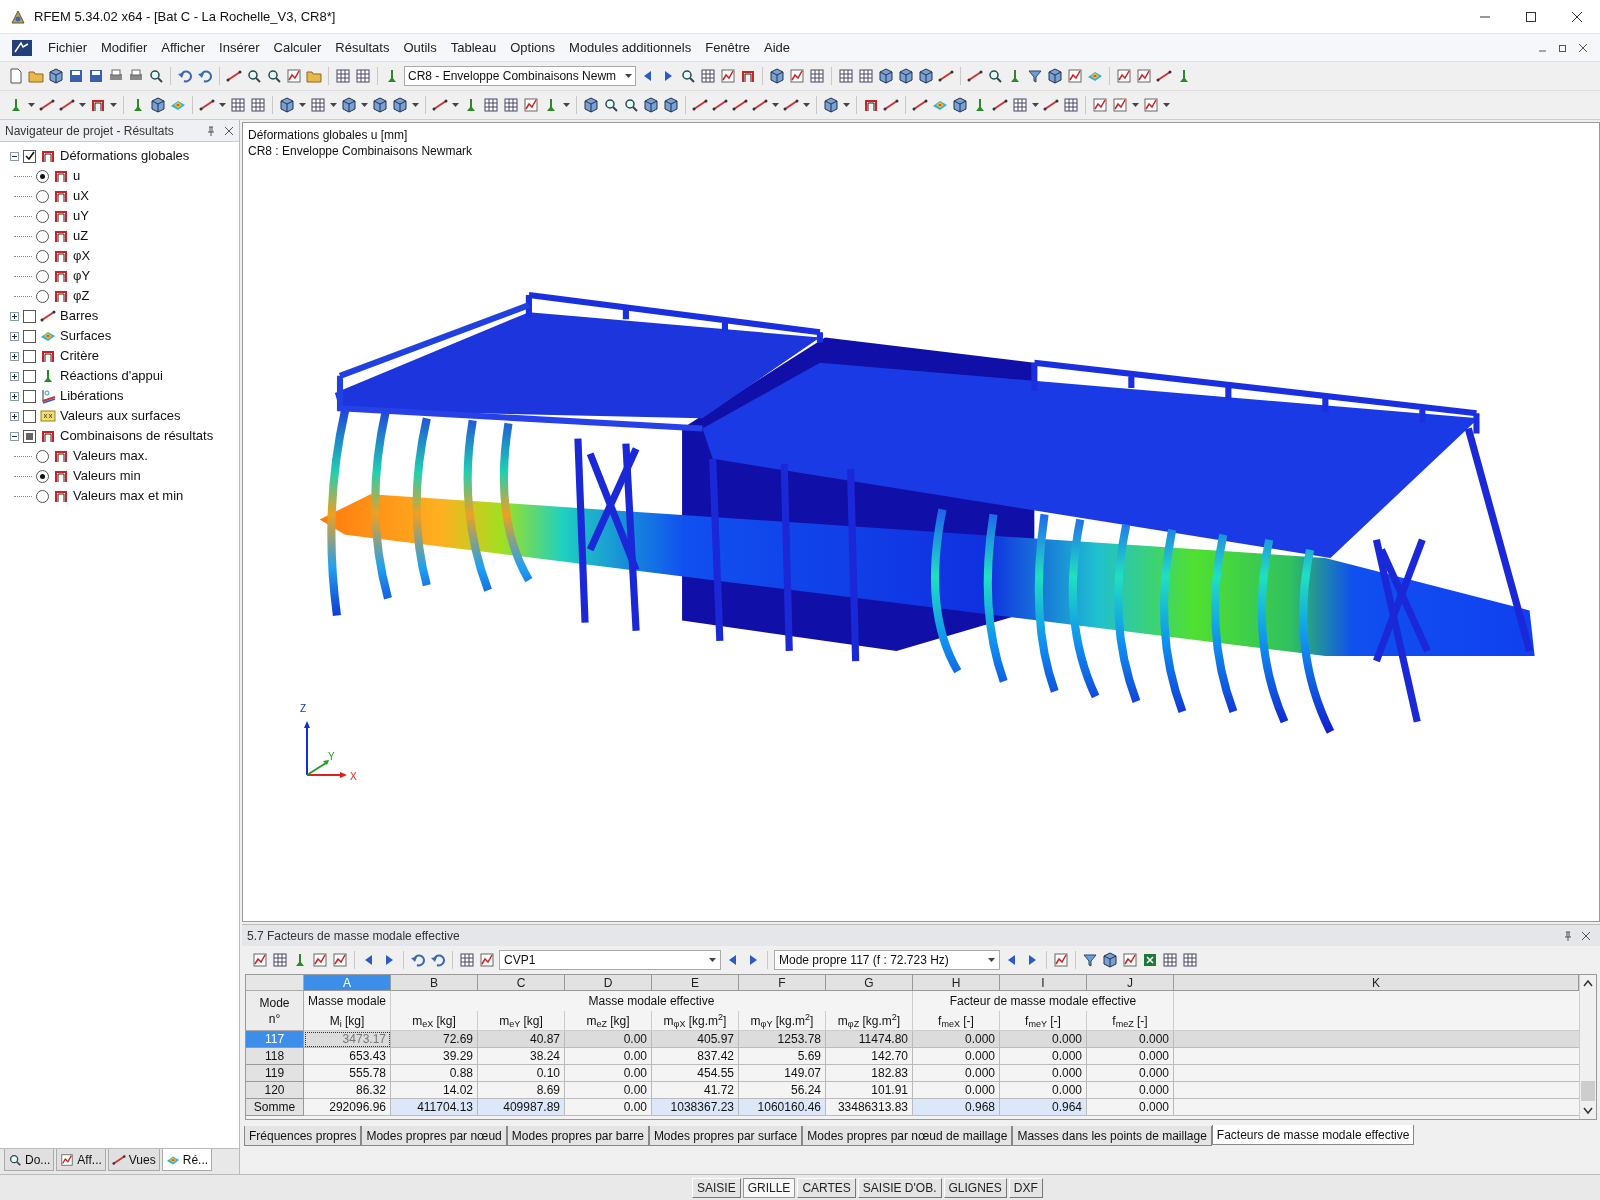  Describe the element at coordinates (303, 1136) in the screenshot. I see `sheet-tab: Fréquences propres` at that location.